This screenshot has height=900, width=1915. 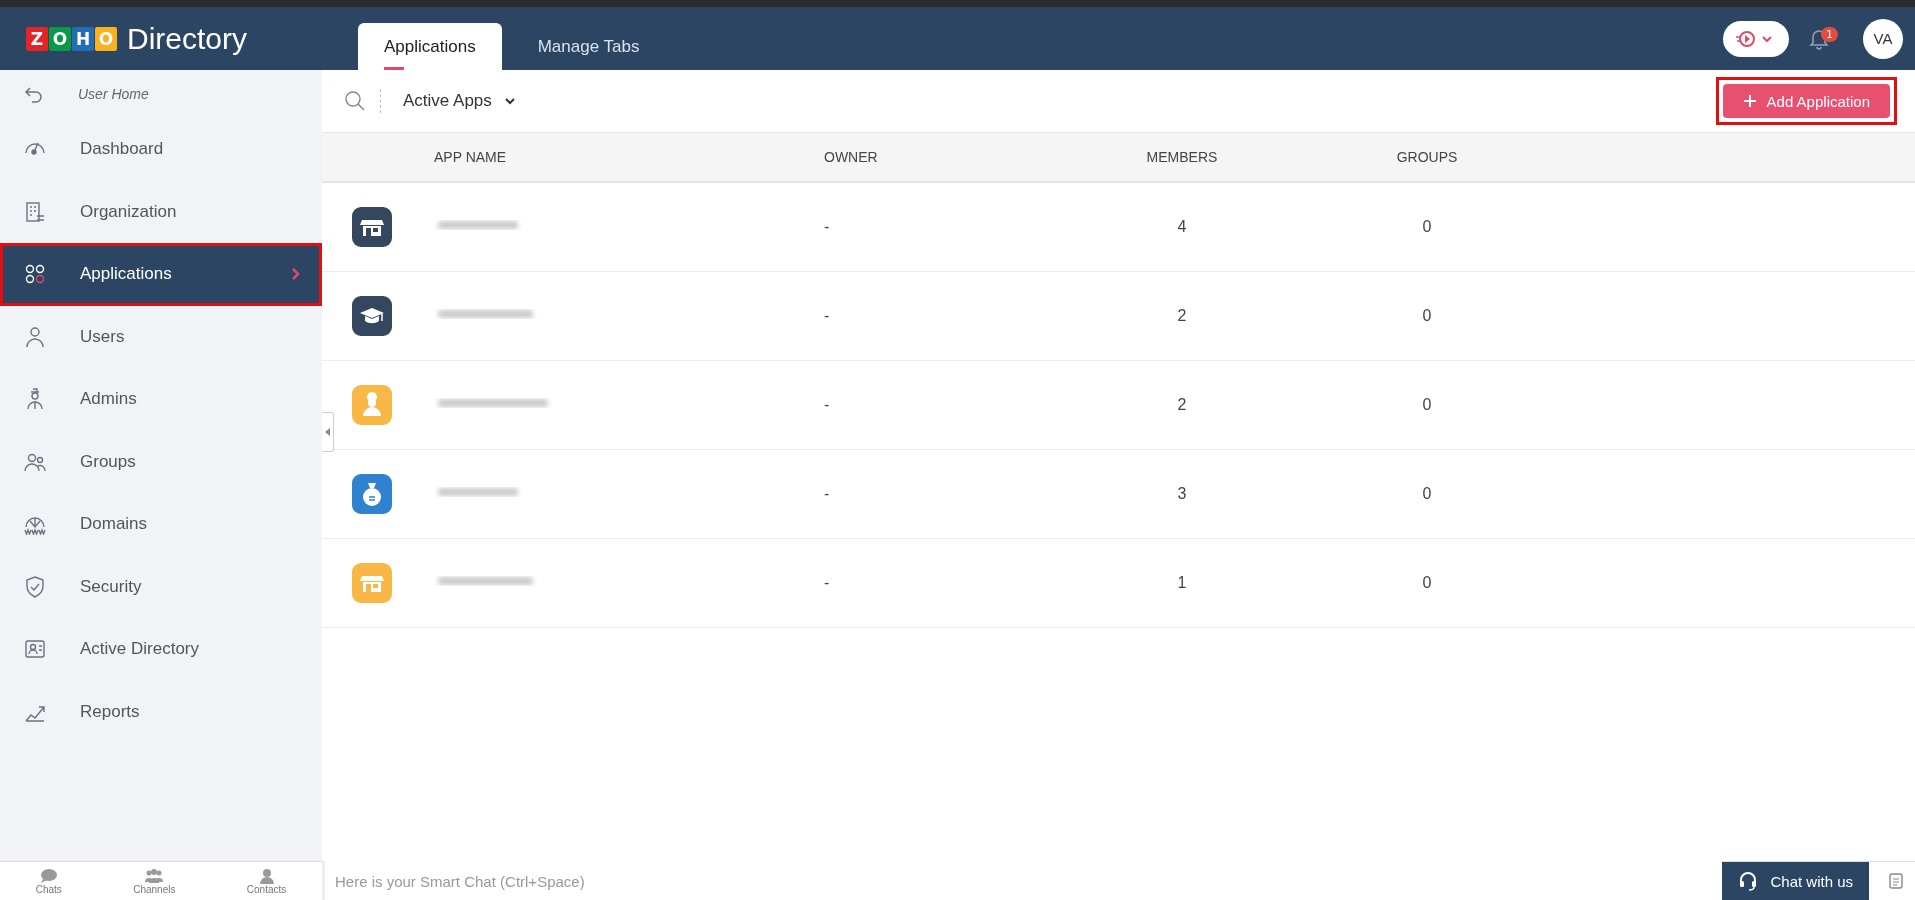 What do you see at coordinates (1427, 157) in the screenshot?
I see `column-header: GROUPS` at bounding box center [1427, 157].